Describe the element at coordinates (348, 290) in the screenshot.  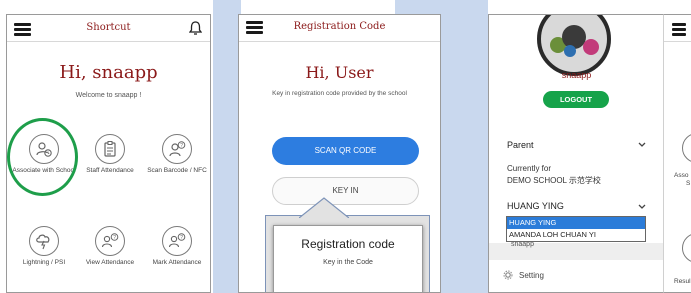
I see `code-input` at that location.